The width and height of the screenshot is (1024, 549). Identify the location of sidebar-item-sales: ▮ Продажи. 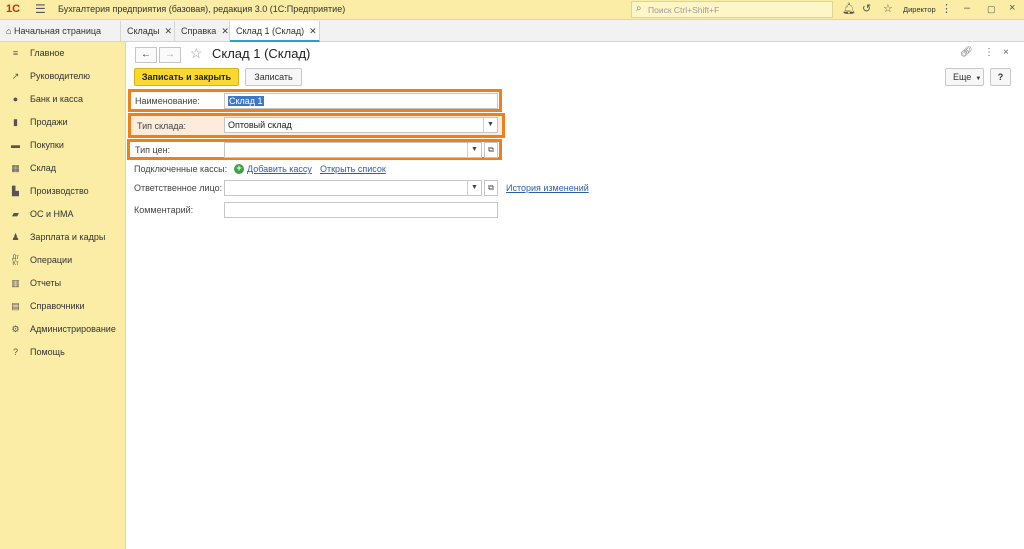
(63, 123).